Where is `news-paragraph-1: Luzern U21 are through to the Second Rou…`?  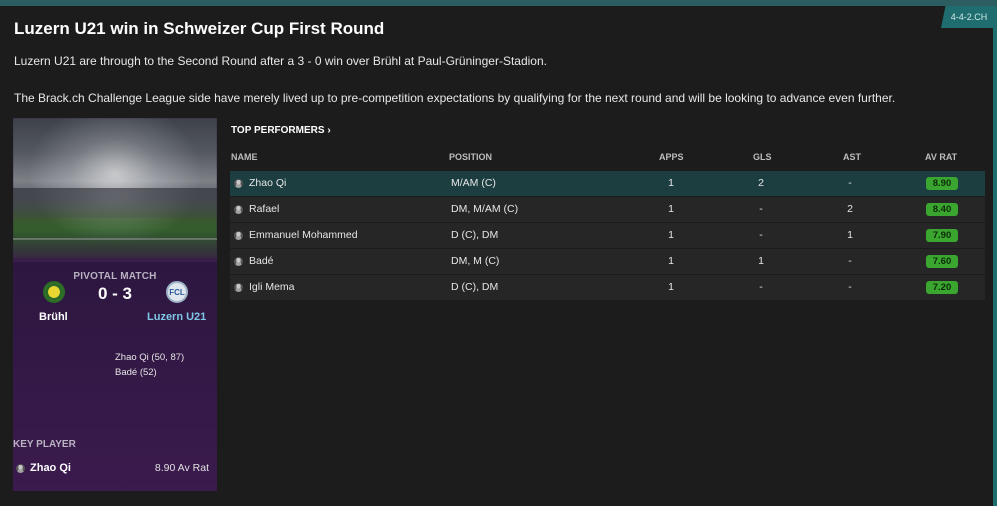 news-paragraph-1: Luzern U21 are through to the Second Rou… is located at coordinates (280, 61).